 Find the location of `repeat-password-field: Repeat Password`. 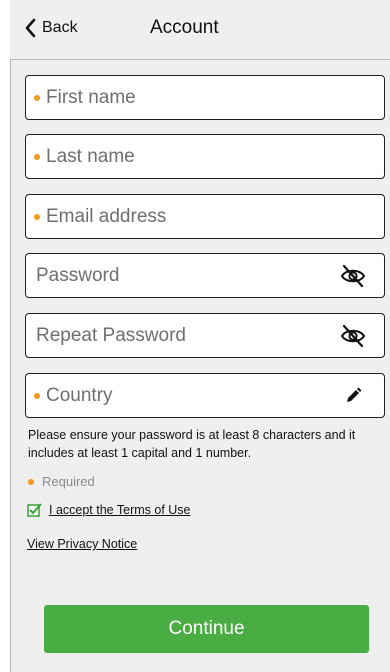

repeat-password-field: Repeat Password is located at coordinates (205, 335).